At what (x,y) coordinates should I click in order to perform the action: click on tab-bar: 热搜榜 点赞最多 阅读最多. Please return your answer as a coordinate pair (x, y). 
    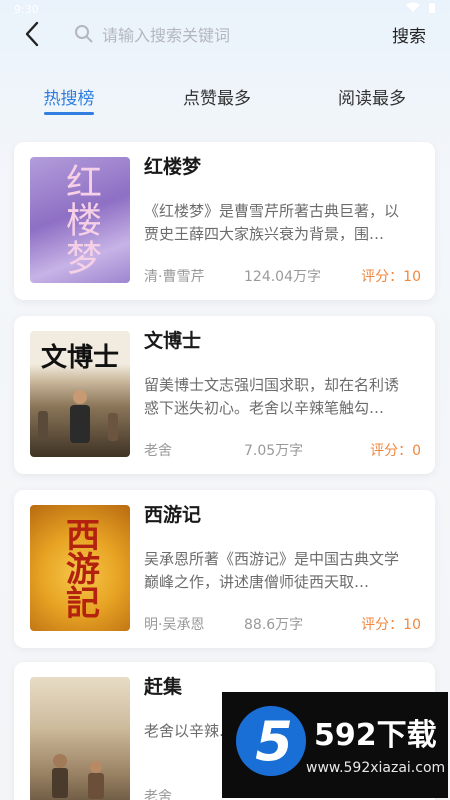
    Looking at the image, I should click on (225, 98).